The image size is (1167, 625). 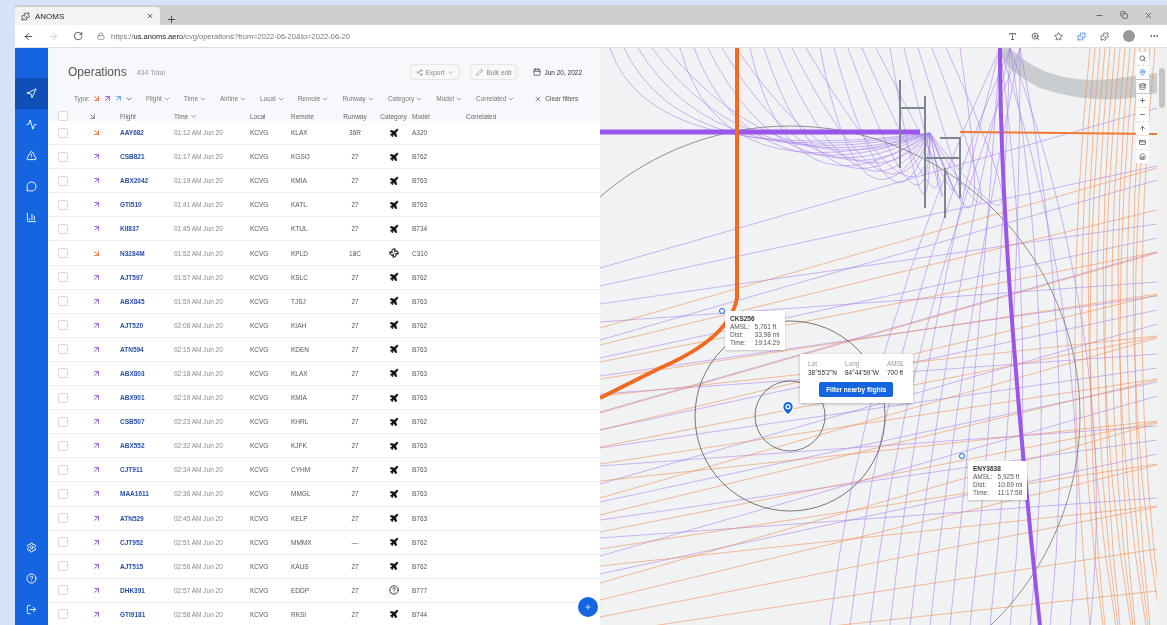 I want to click on arrival-arrow-icon, so click(x=96, y=133).